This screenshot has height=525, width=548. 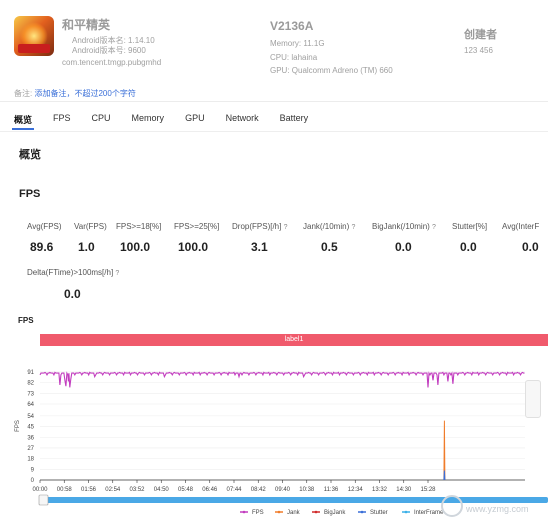 I want to click on tab-battery: Battery, so click(x=294, y=119).